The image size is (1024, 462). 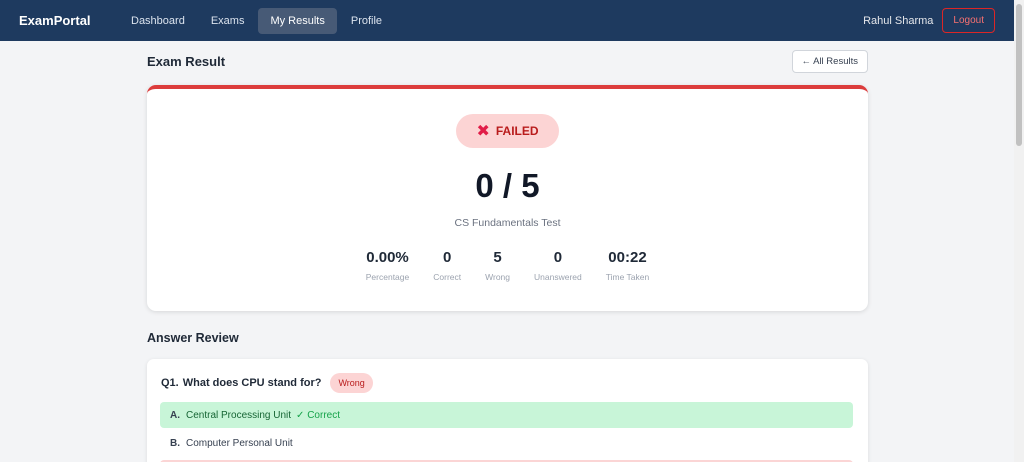 I want to click on stat-percentage: 0.00% Percentage, so click(x=387, y=265).